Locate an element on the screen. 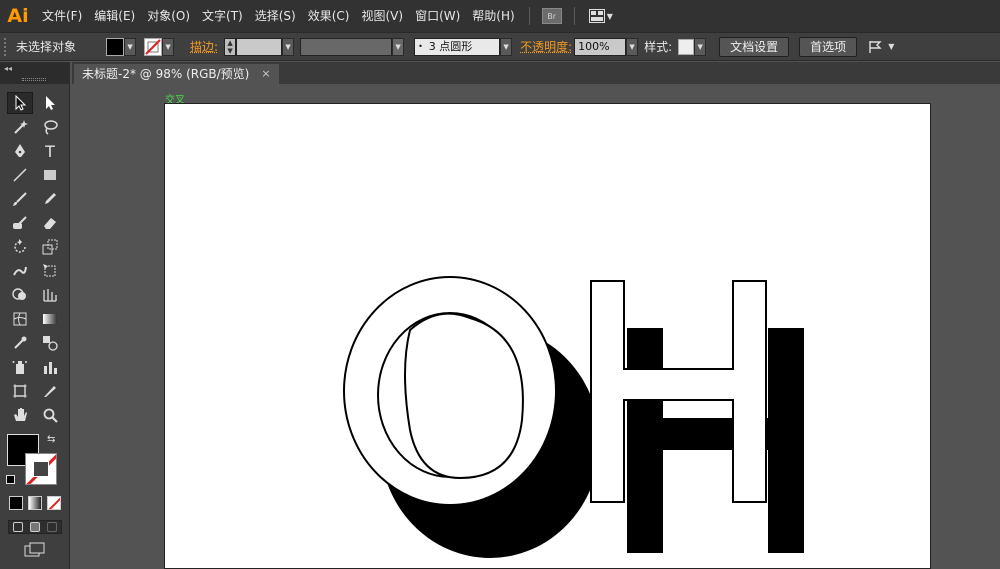 Image resolution: width=1000 pixels, height=569 pixels. menu-object: 对象(O) is located at coordinates (168, 16).